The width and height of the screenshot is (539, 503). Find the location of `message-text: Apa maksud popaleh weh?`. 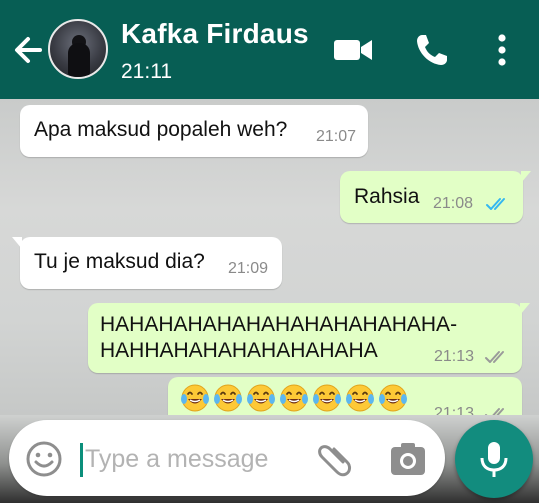

message-text: Apa maksud popaleh weh? is located at coordinates (161, 129).